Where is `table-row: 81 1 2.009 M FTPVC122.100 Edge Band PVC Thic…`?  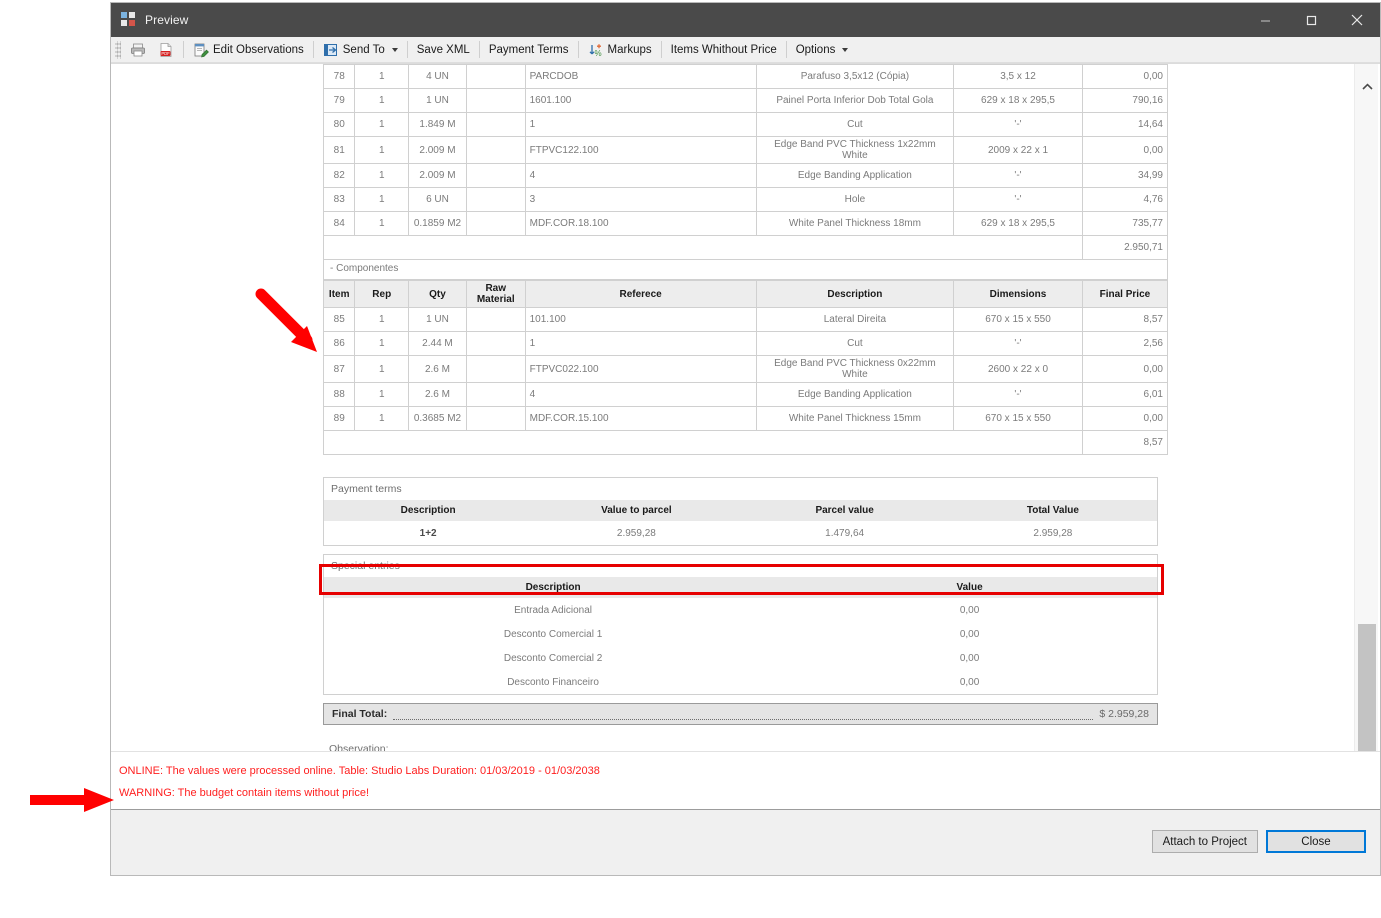
table-row: 81 1 2.009 M FTPVC122.100 Edge Band PVC Thic… is located at coordinates (745, 150).